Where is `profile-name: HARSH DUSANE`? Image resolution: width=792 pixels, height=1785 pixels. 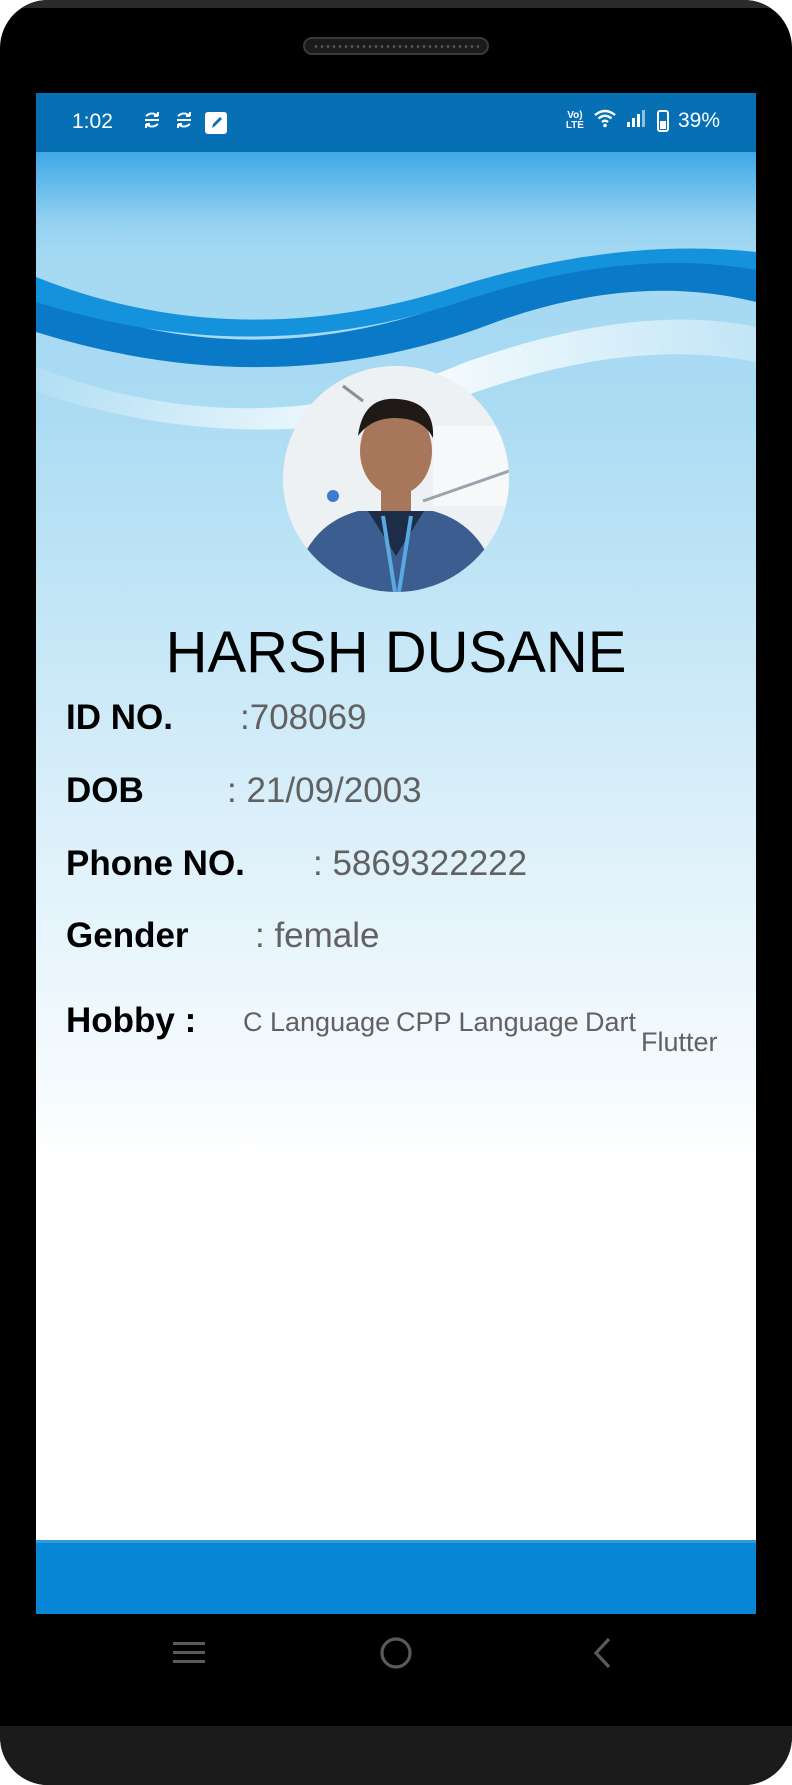
profile-name: HARSH DUSANE is located at coordinates (396, 652).